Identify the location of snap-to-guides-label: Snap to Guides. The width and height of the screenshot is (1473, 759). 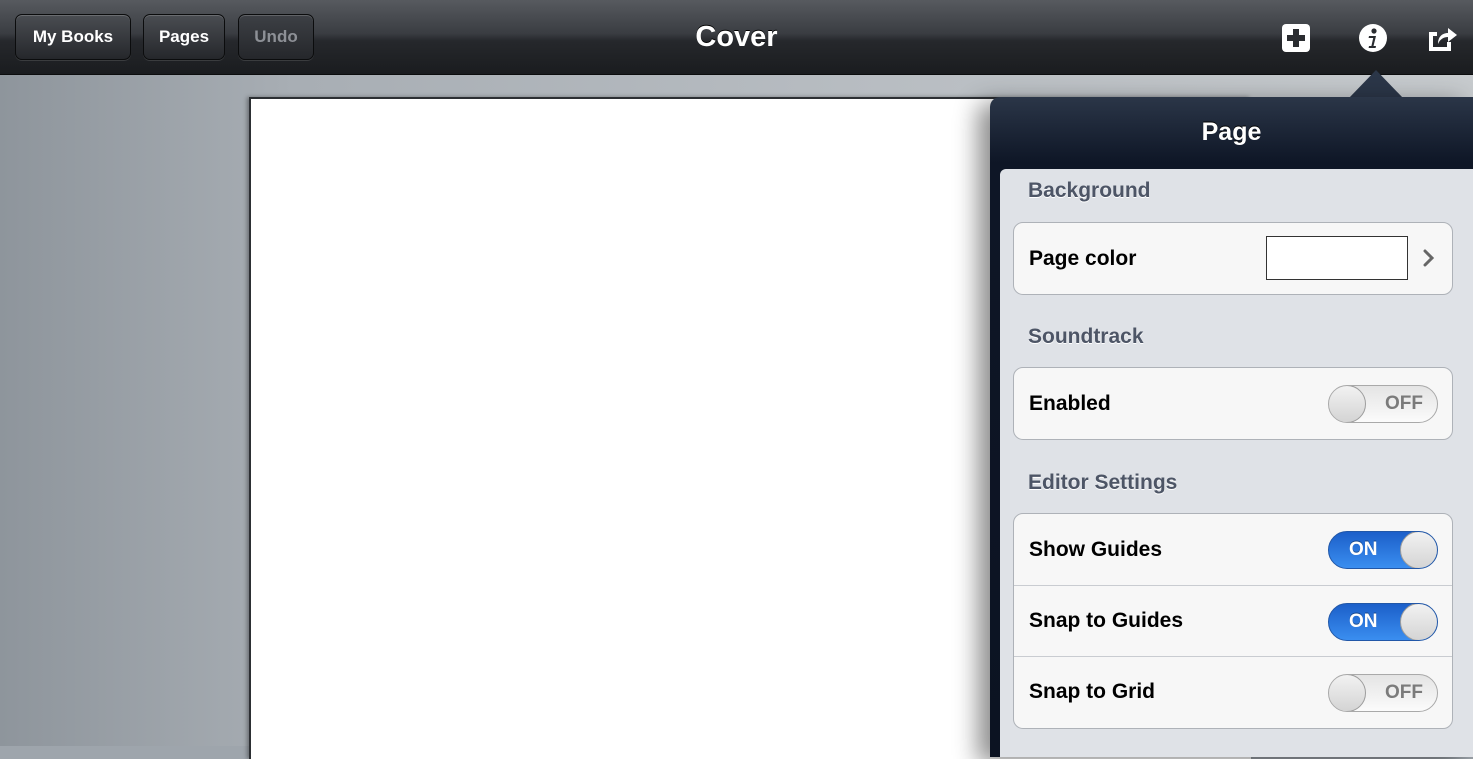
(1106, 620).